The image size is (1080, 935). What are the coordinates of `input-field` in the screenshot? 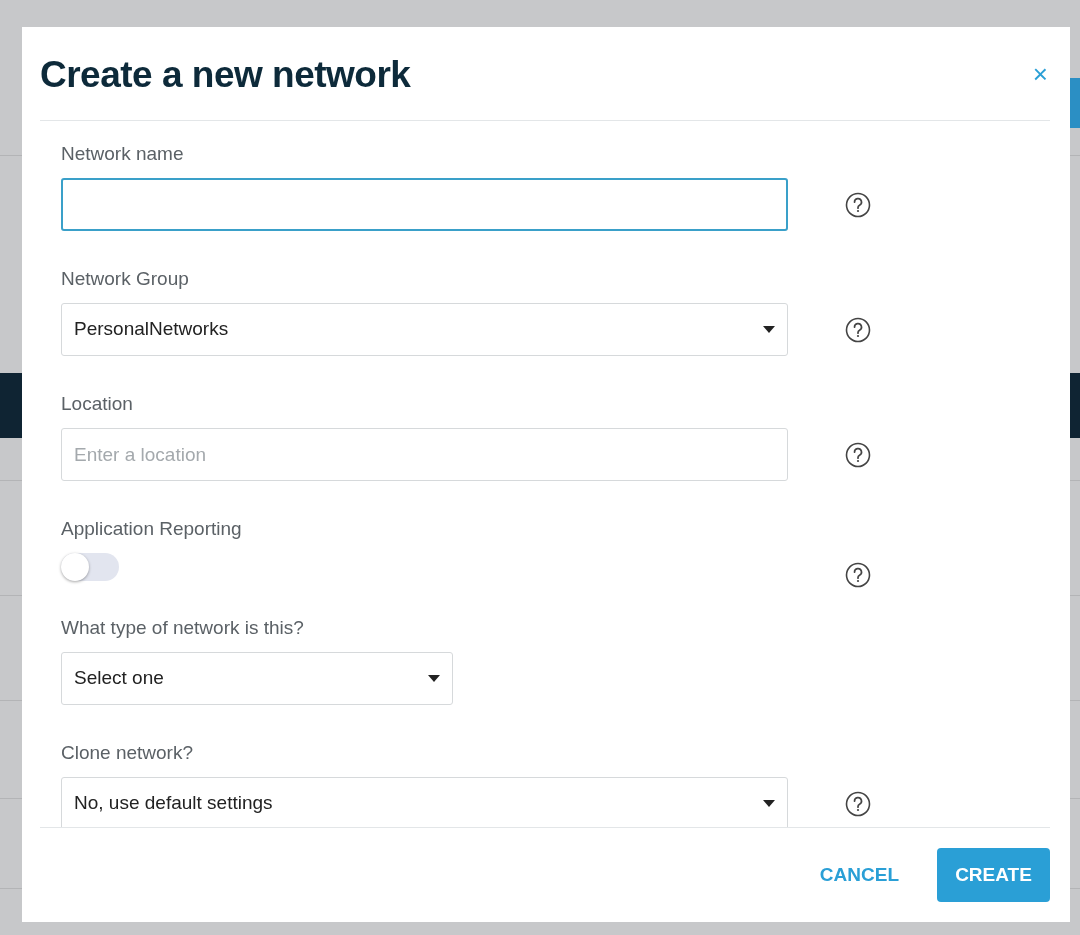 It's located at (424, 204).